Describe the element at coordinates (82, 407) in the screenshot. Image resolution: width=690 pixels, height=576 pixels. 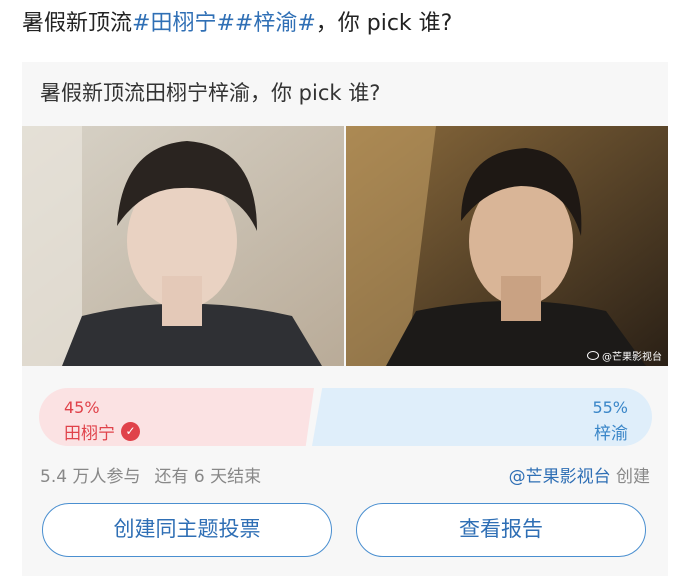
I see `option-percent-left: 45%` at that location.